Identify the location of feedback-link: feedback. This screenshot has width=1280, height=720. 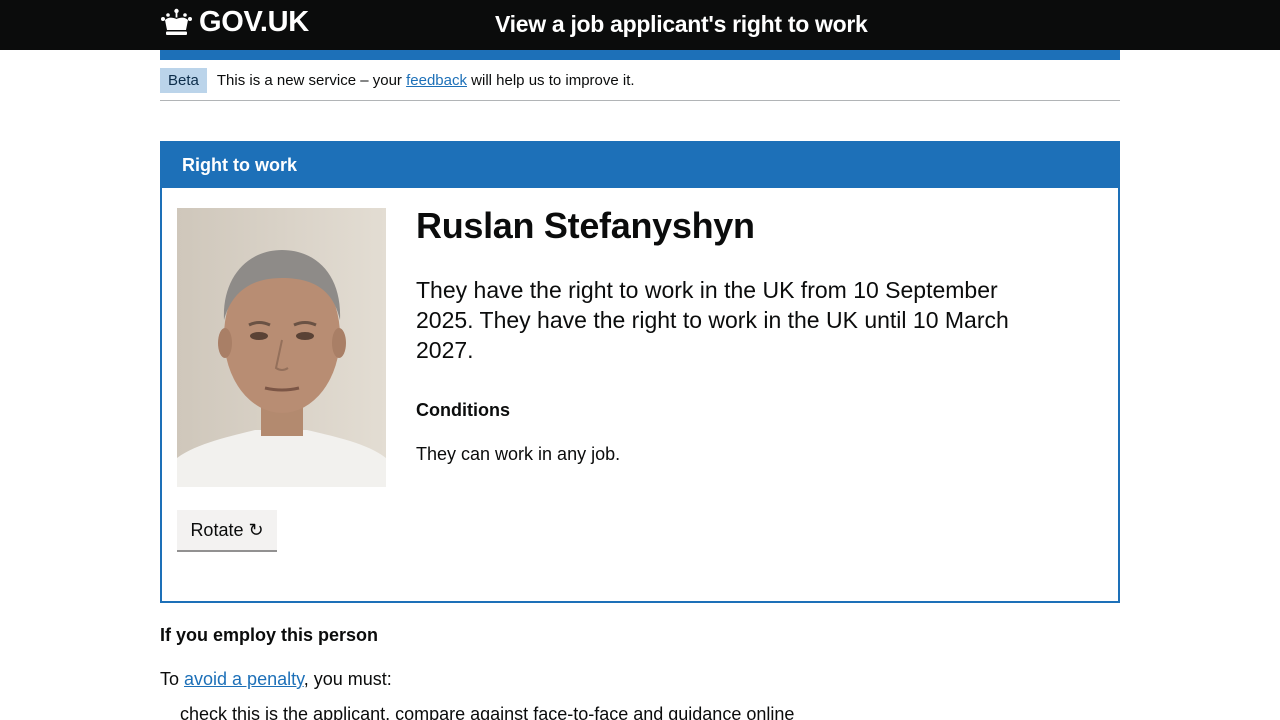
(436, 80).